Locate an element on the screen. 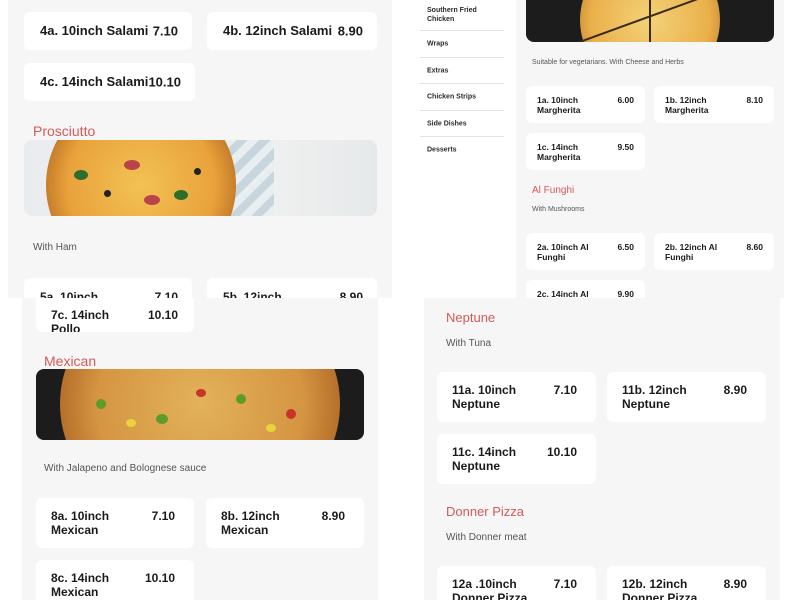 This screenshot has width=800, height=600. menu-item-card: 11a. 10inch Neptune 7.10 is located at coordinates (516, 397).